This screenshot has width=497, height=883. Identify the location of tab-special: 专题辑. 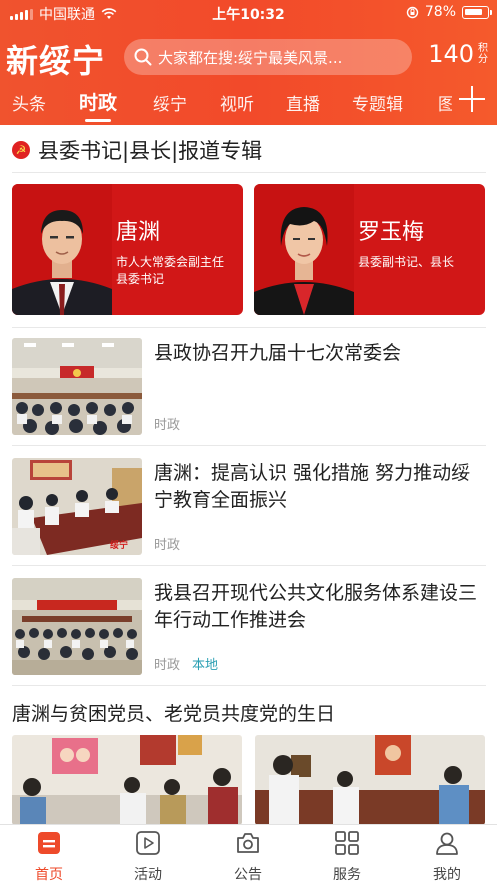
(377, 102).